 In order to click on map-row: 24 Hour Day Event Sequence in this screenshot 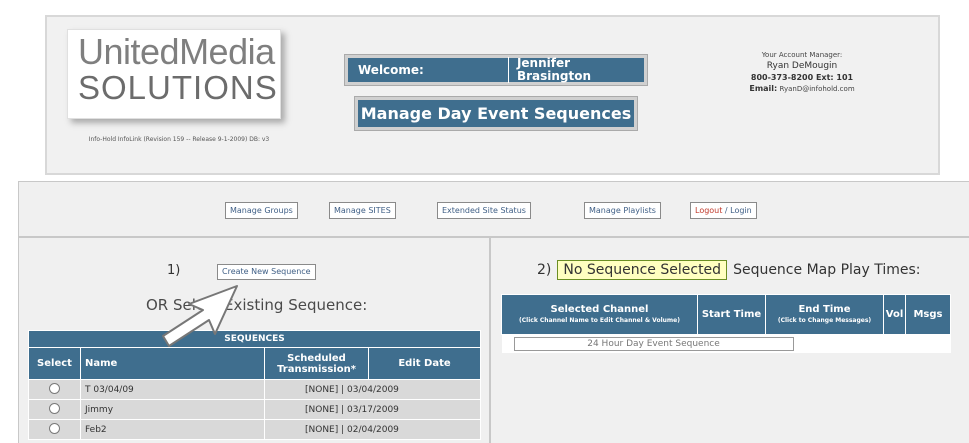, I will do `click(726, 343)`.